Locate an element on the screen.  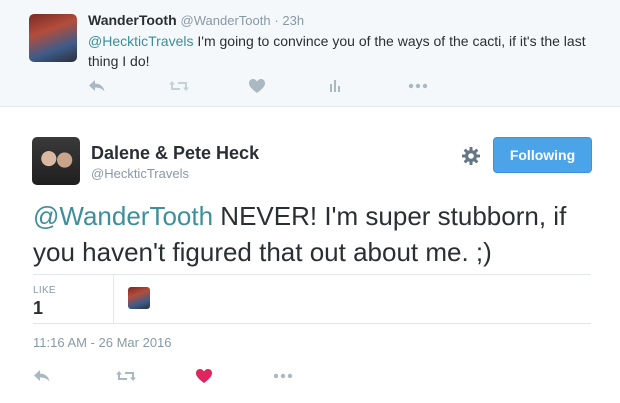
main-tweet-avatar is located at coordinates (56, 161).